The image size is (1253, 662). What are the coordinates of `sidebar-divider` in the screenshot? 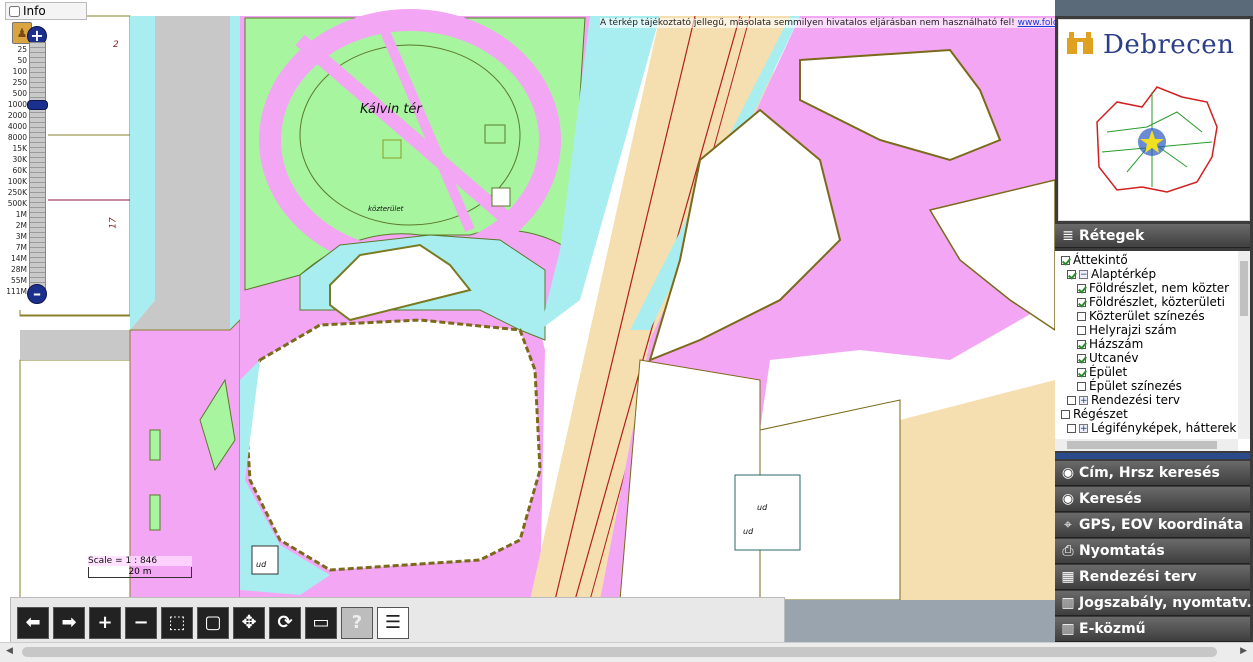 It's located at (1152, 456).